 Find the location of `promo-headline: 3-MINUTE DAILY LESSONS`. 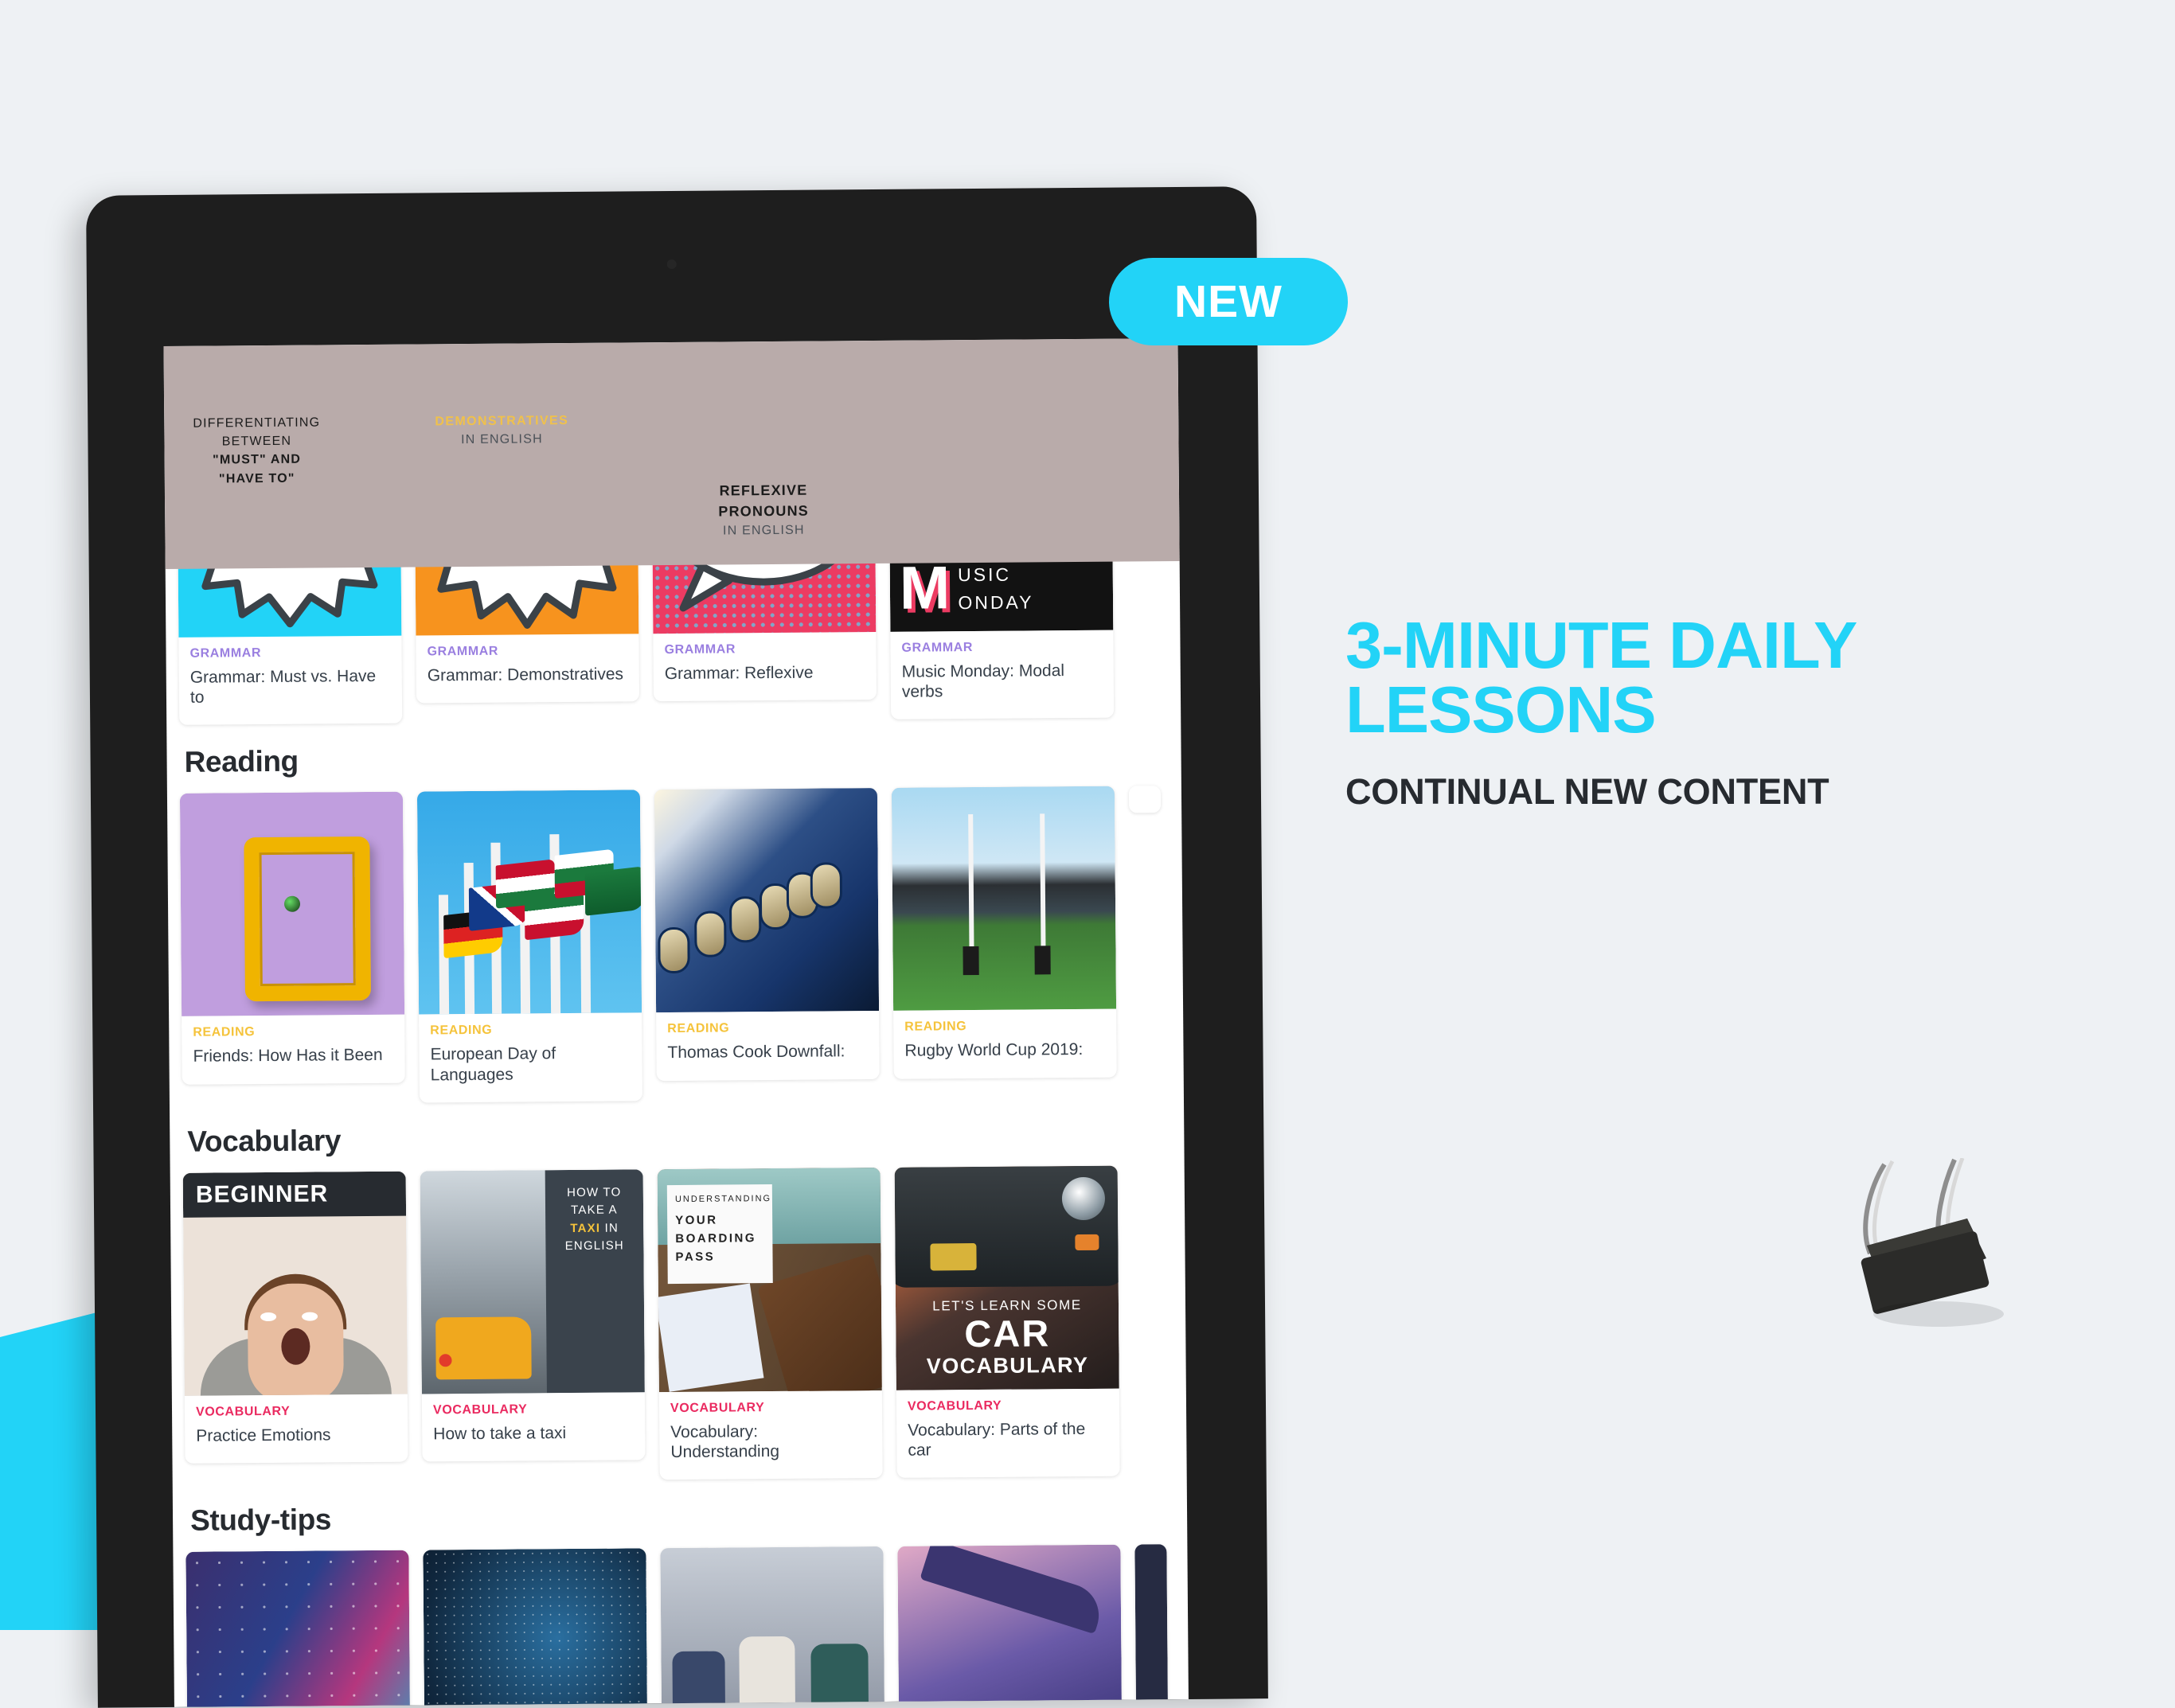

promo-headline: 3-MINUTE DAILY LESSONS is located at coordinates (1601, 677).